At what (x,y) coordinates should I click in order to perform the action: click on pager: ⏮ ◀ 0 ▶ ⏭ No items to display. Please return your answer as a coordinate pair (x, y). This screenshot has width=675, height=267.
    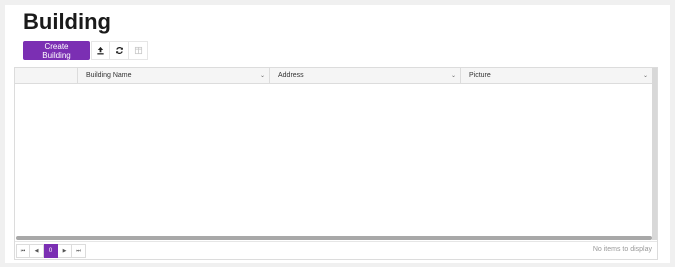
    Looking at the image, I should click on (336, 250).